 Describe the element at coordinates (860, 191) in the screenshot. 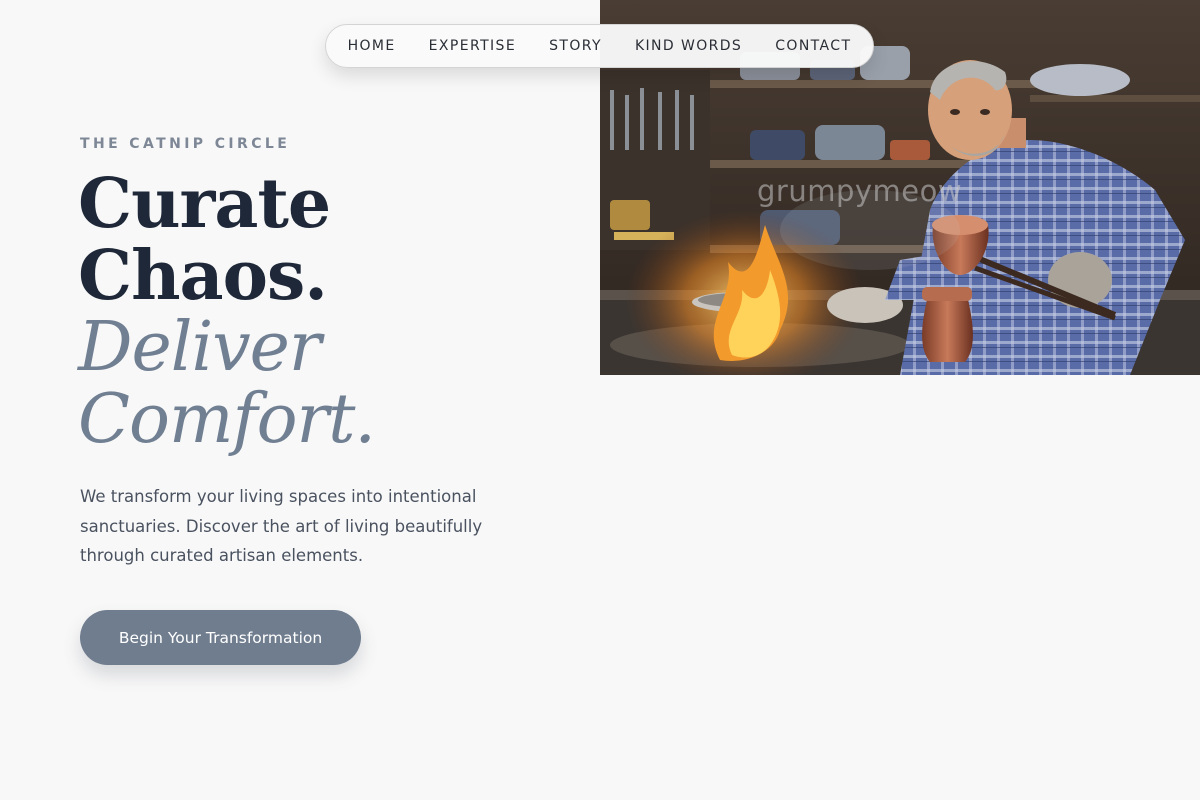

I see `image-watermark: grumpymeow` at that location.